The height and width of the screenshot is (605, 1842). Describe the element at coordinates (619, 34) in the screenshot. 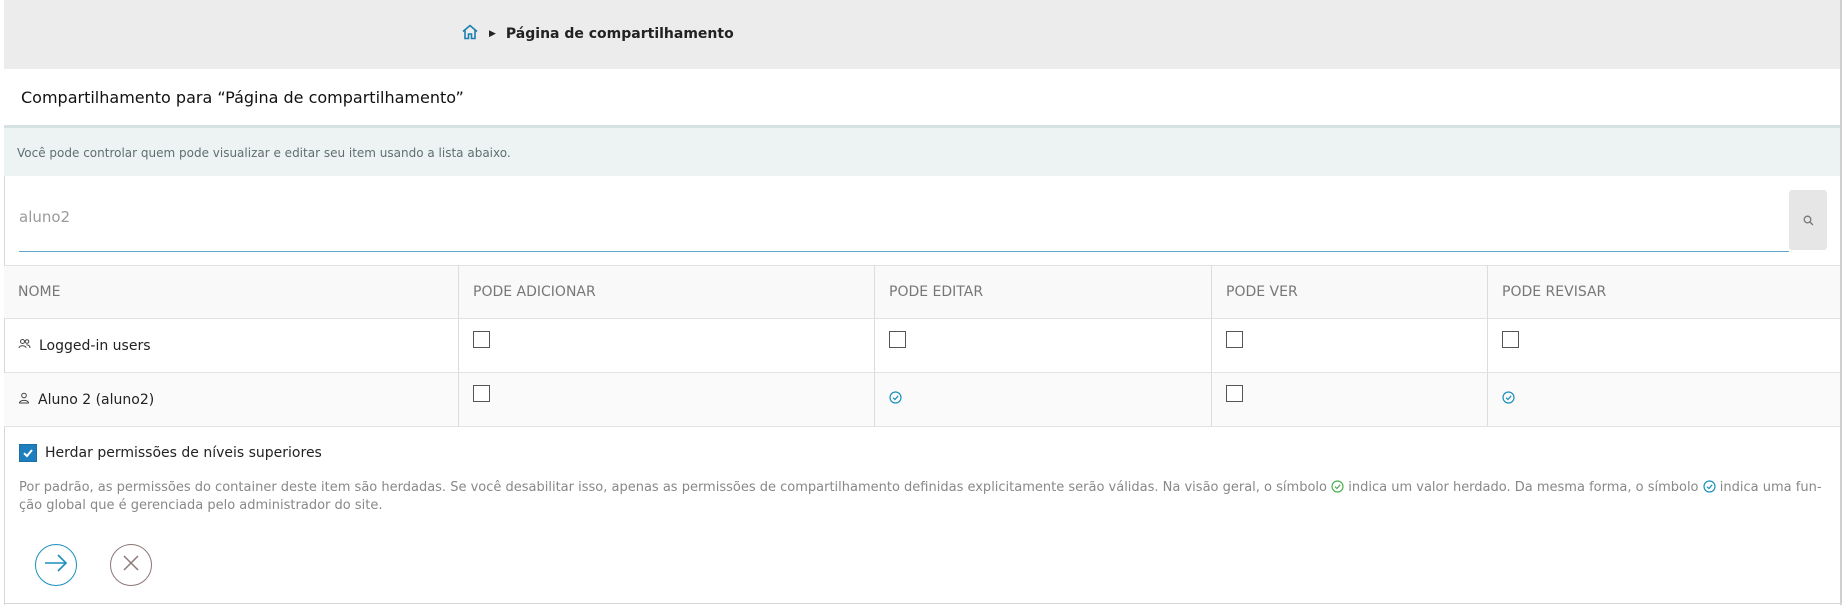

I see `breadcrumb-current: Página de compartilhamento` at that location.